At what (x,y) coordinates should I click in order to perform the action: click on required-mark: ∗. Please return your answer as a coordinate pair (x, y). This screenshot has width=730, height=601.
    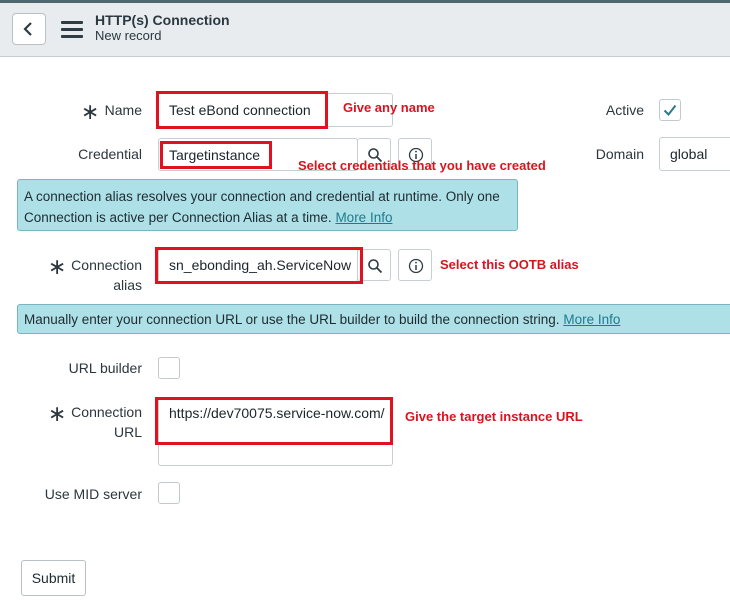
    Looking at the image, I should click on (90, 111).